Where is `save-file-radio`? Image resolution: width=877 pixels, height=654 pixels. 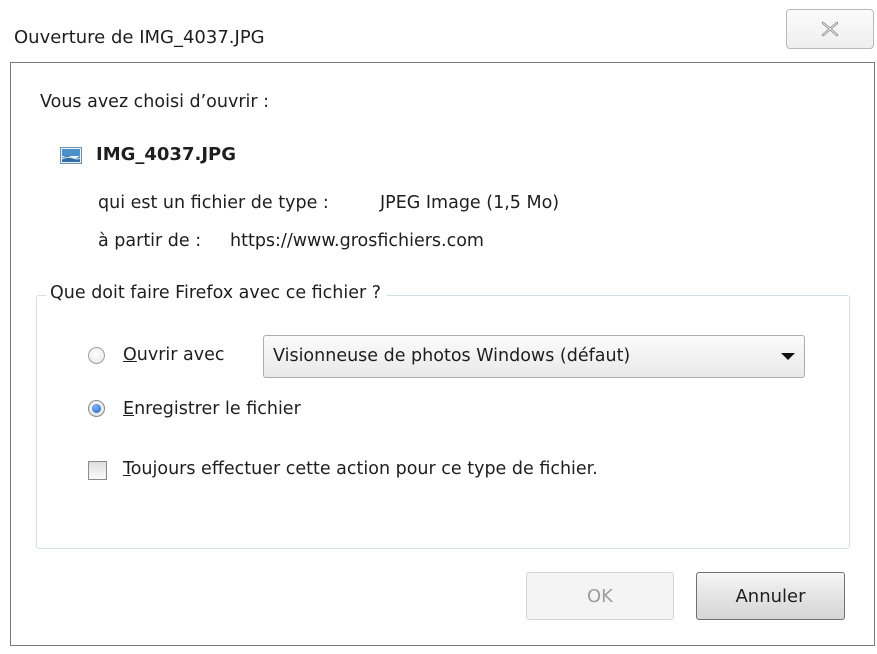
save-file-radio is located at coordinates (96, 408).